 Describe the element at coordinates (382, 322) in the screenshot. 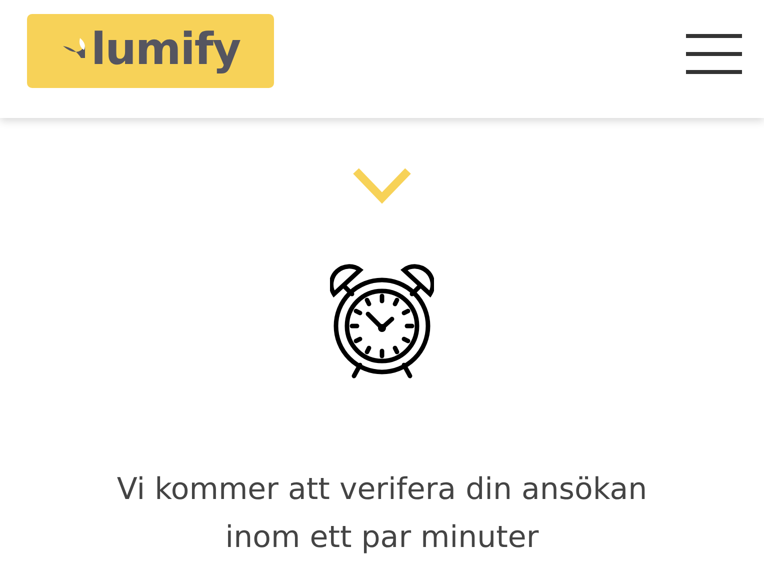

I see `alarm-clock-icon` at that location.